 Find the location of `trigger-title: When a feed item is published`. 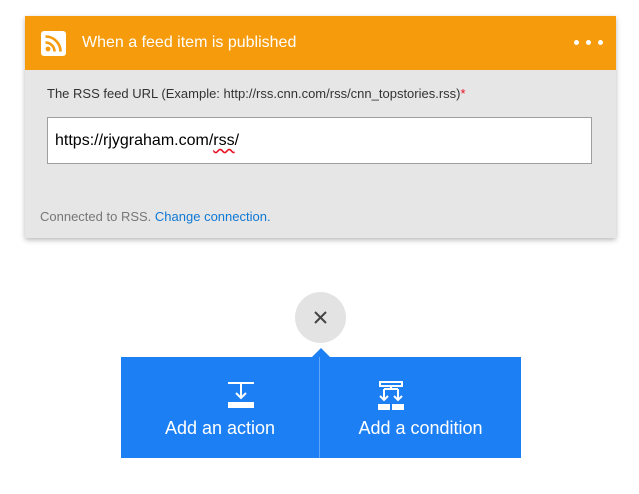

trigger-title: When a feed item is published is located at coordinates (189, 42).